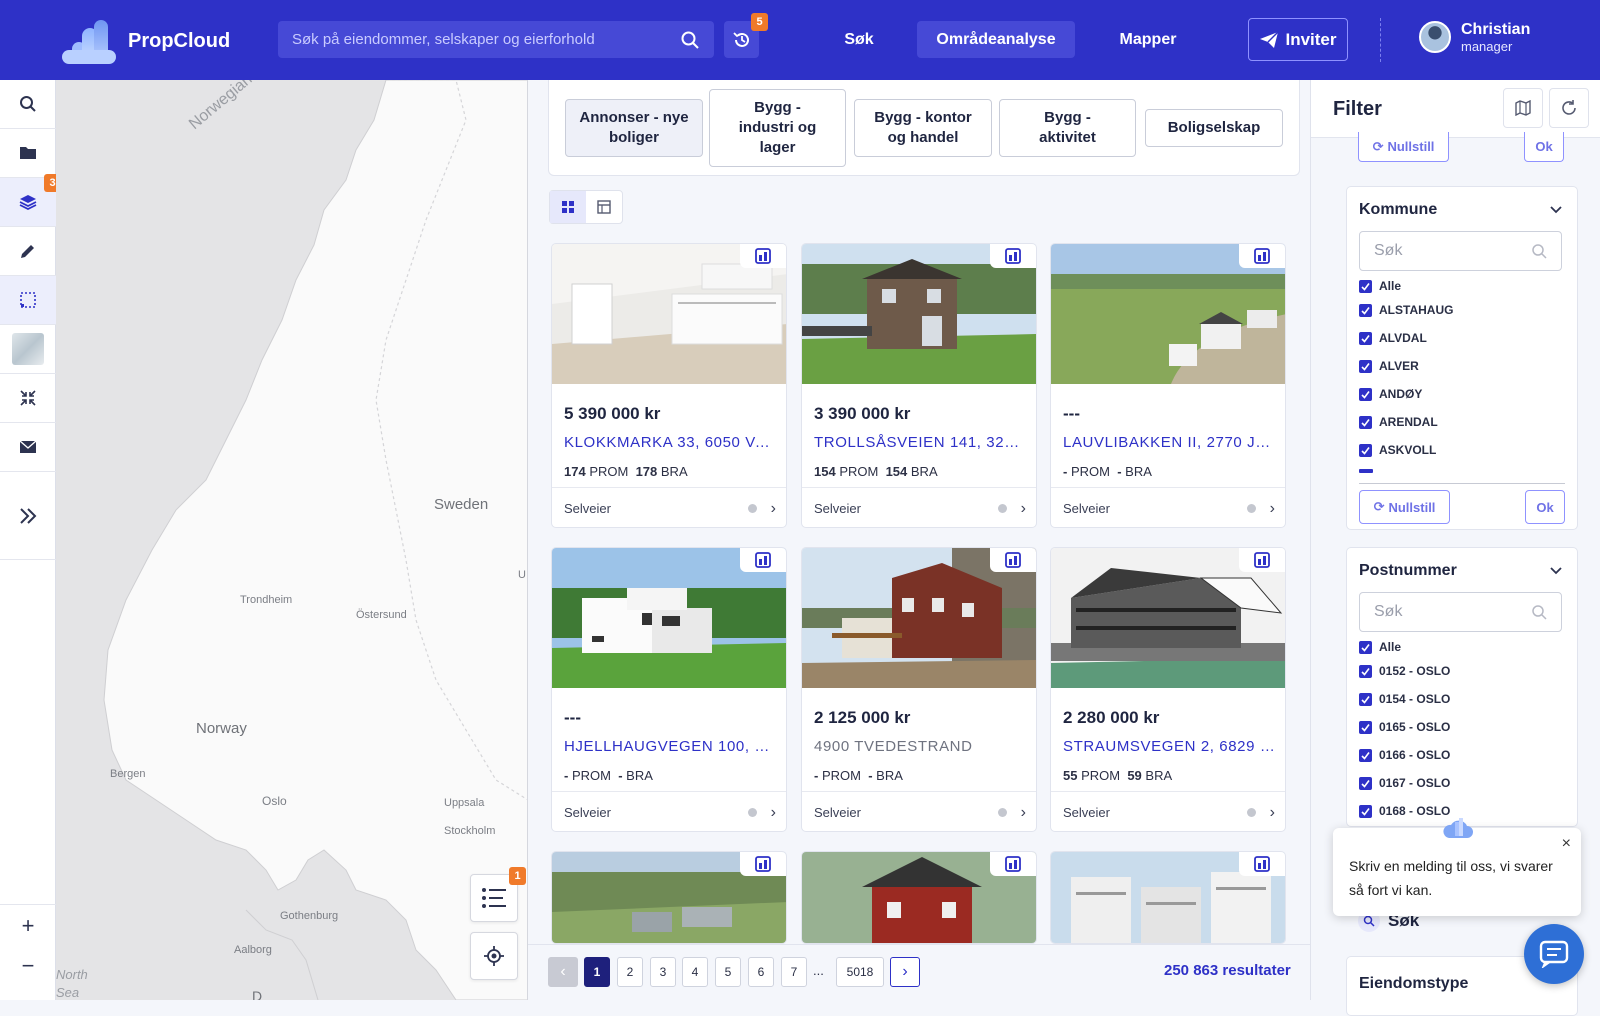 This screenshot has height=1016, width=1600. Describe the element at coordinates (1148, 39) in the screenshot. I see `nav-mapper: Mapper` at that location.